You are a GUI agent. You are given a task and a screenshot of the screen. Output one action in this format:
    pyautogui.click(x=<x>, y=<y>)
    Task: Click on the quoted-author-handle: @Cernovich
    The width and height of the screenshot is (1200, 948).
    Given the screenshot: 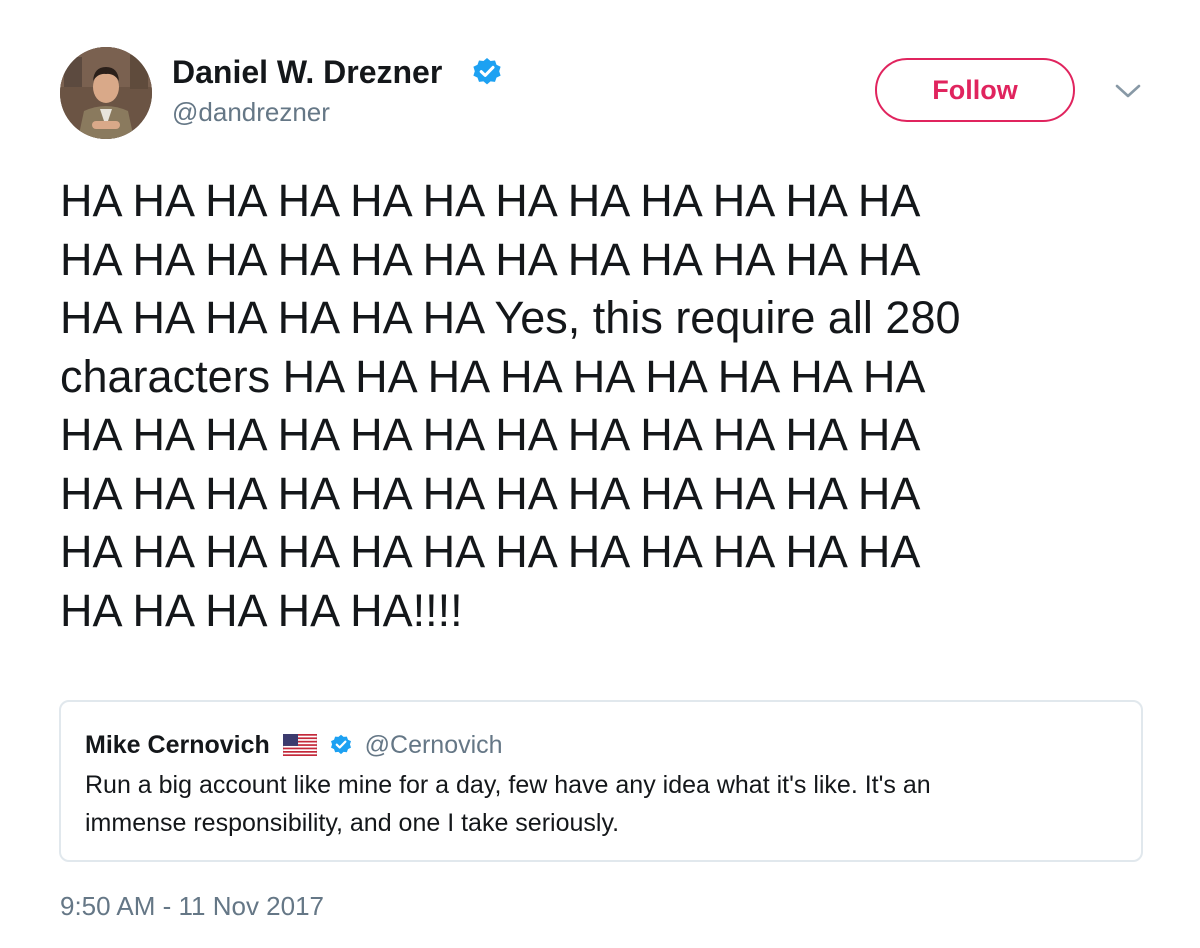 What is the action you would take?
    pyautogui.click(x=433, y=745)
    